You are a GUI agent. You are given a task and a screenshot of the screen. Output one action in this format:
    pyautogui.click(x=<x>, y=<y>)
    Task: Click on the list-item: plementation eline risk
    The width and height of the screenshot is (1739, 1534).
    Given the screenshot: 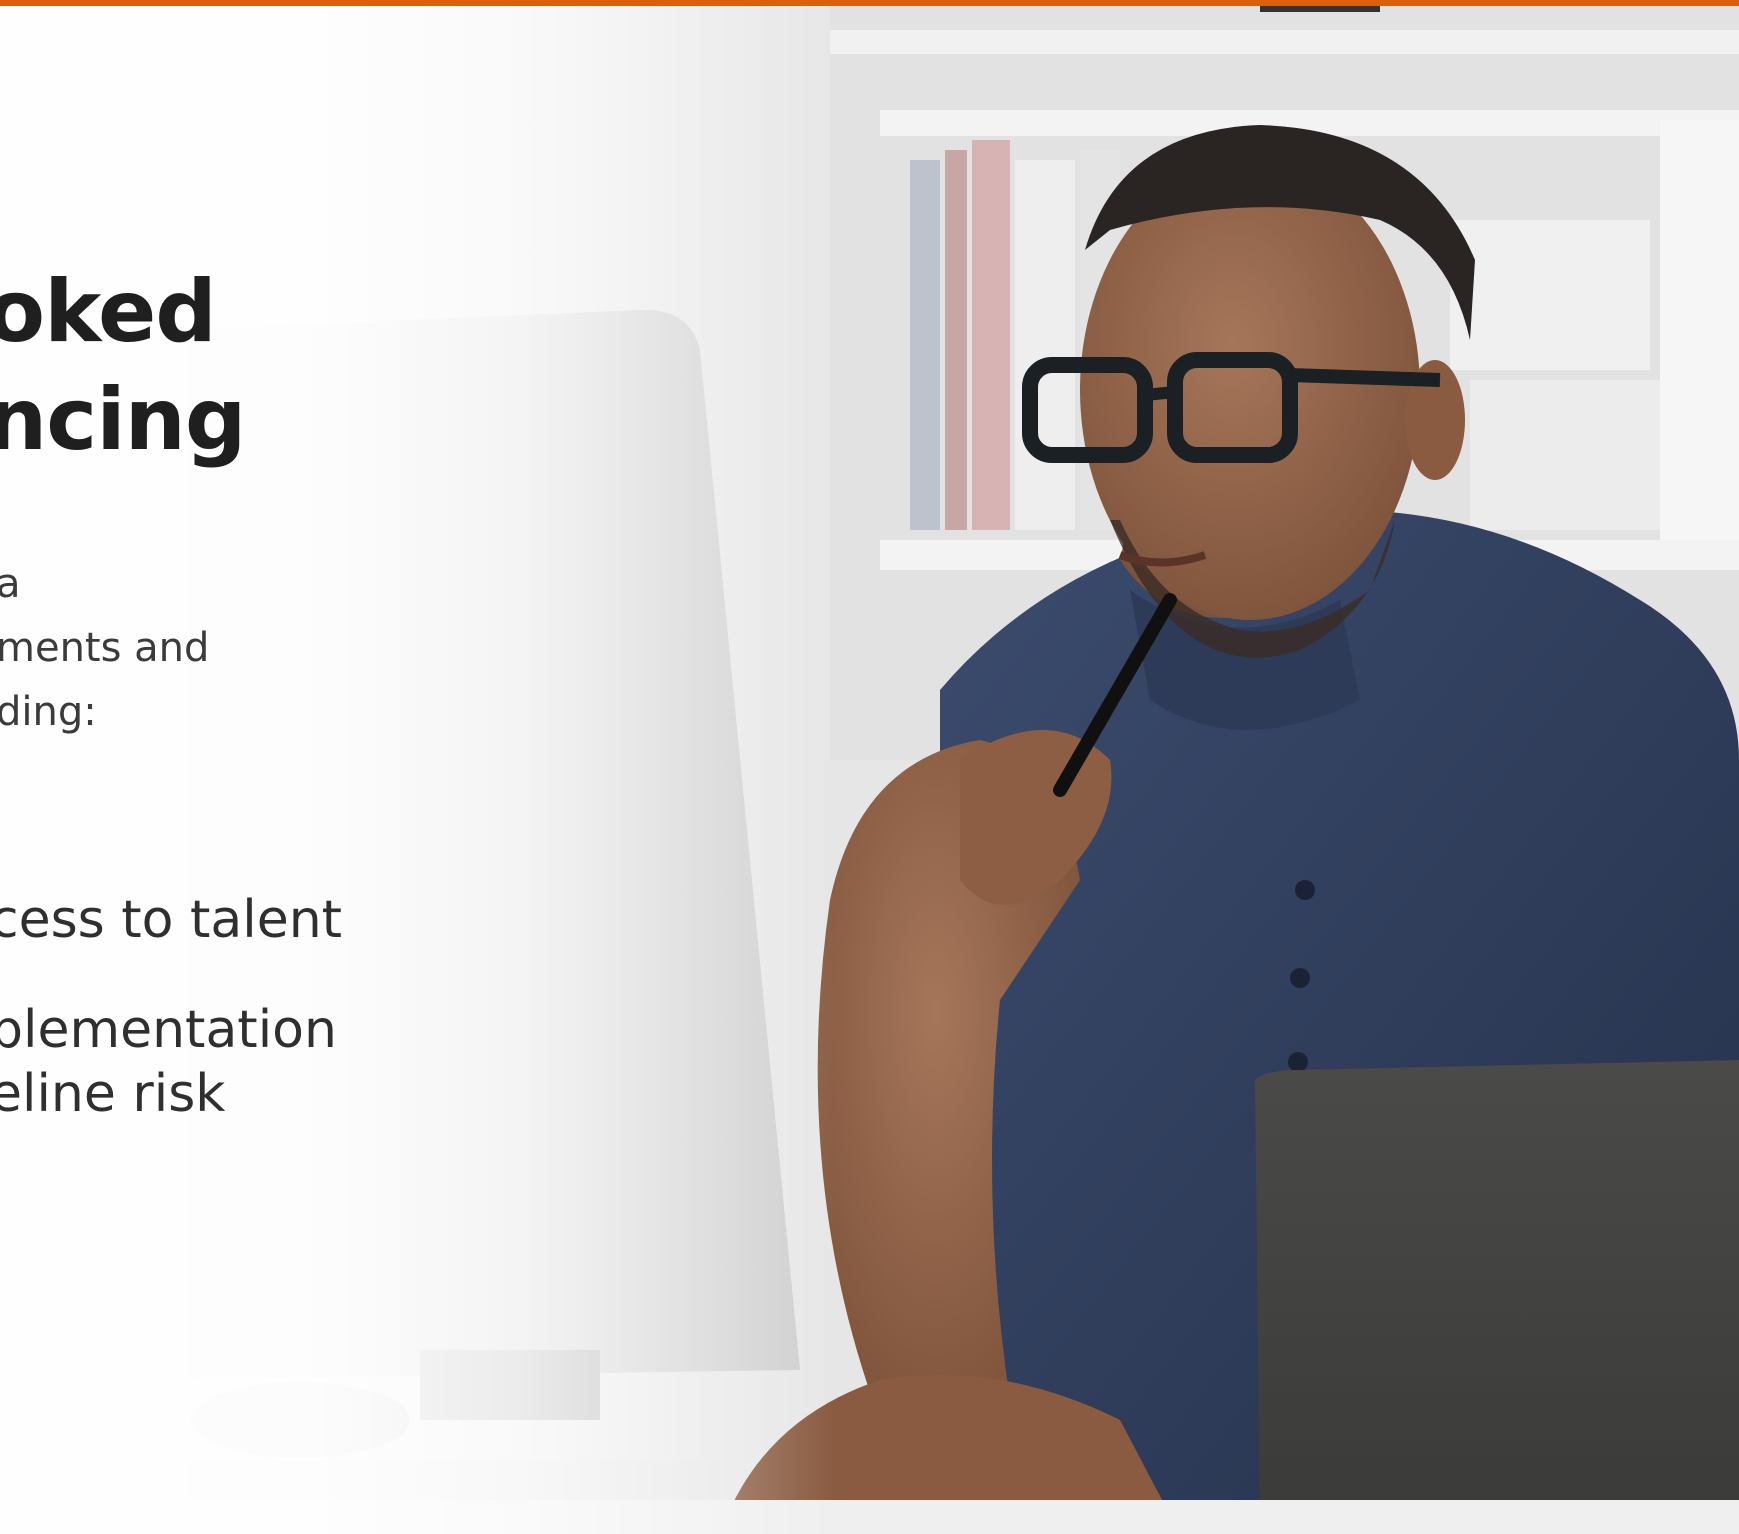 What is the action you would take?
    pyautogui.click(x=171, y=1062)
    